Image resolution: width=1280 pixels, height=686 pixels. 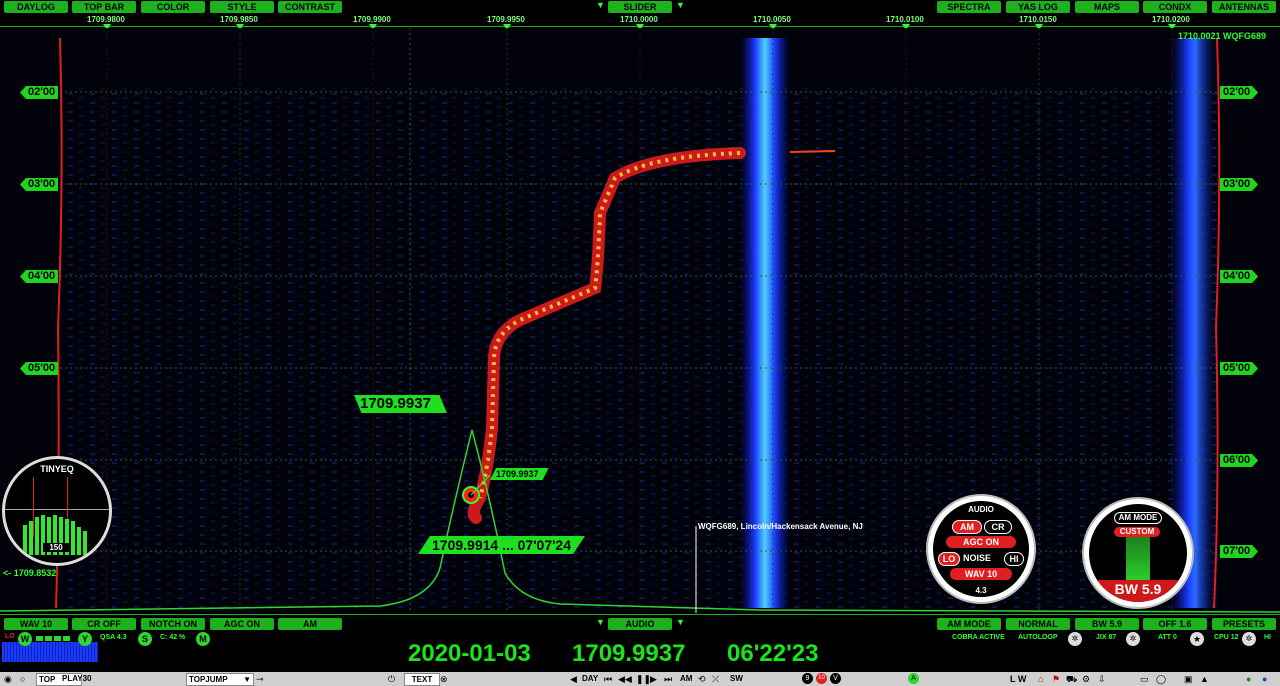 I want to click on lo-button: LO, so click(x=949, y=559).